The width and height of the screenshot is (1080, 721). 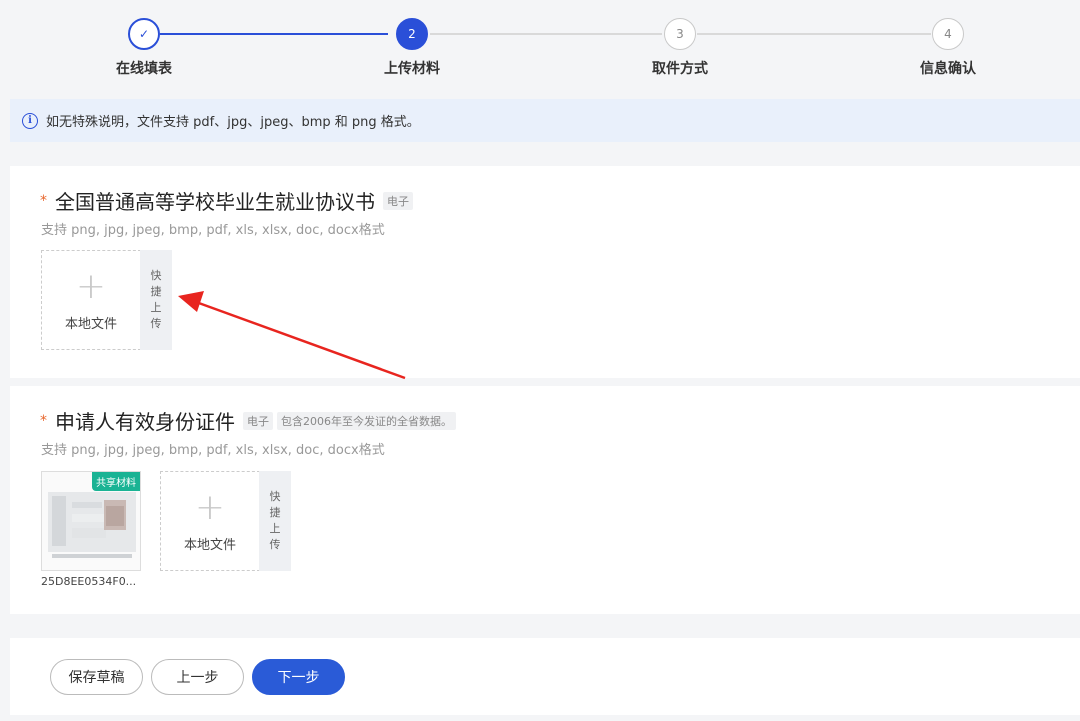 What do you see at coordinates (197, 677) in the screenshot?
I see `previous-step-button: 上一步` at bounding box center [197, 677].